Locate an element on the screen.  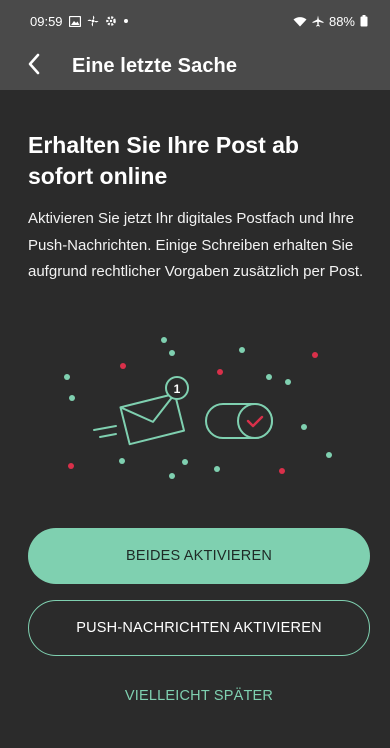
status-time: 09:59 is located at coordinates (46, 21).